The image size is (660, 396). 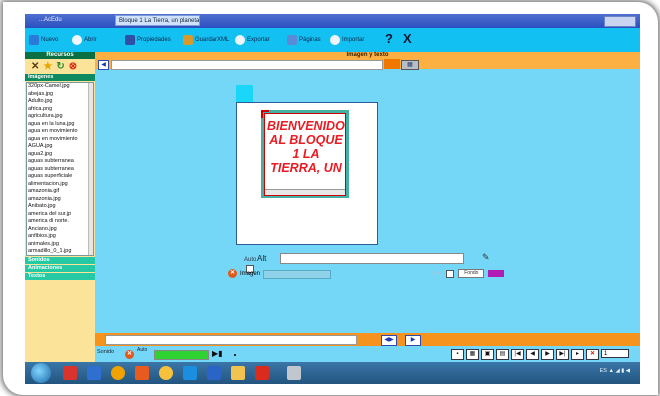 What do you see at coordinates (129, 354) in the screenshot?
I see `remove-sound-icon: ✕` at bounding box center [129, 354].